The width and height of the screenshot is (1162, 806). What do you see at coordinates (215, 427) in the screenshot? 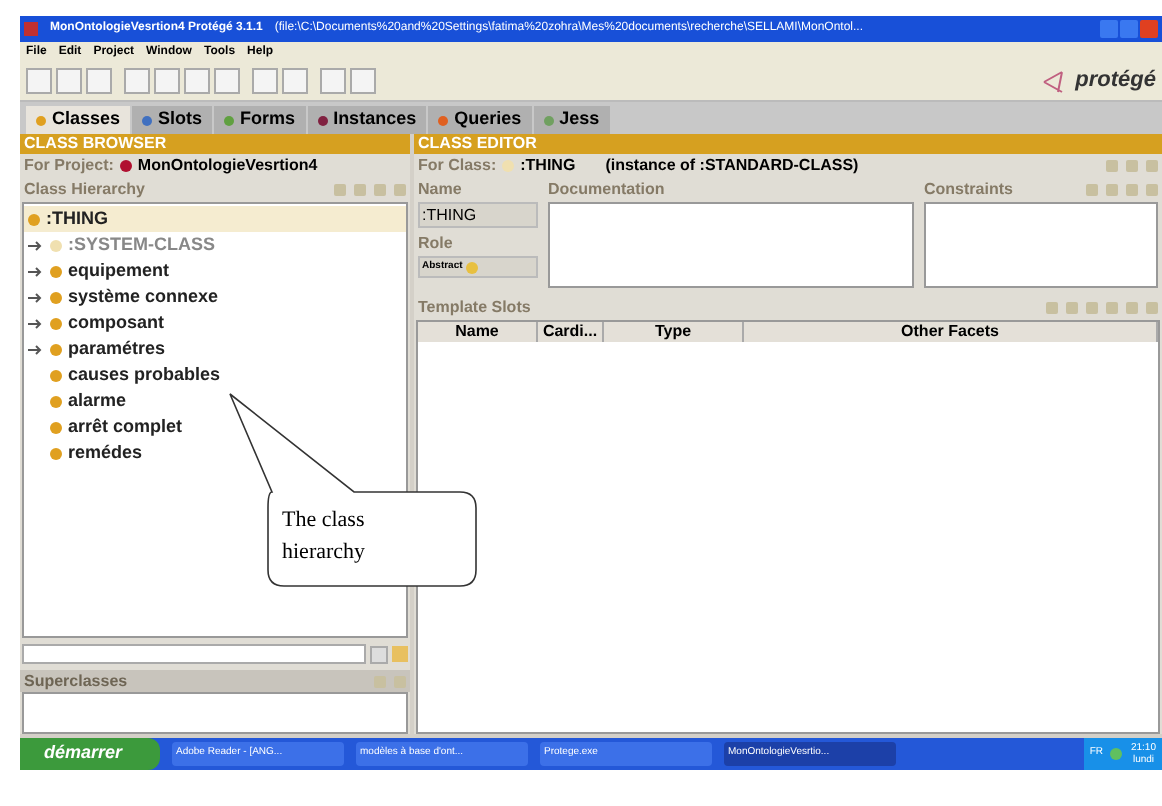
I see `tree-item: arrêt complet` at bounding box center [215, 427].